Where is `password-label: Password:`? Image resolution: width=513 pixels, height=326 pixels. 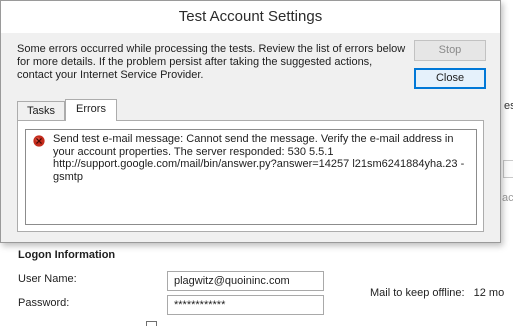 password-label: Password: is located at coordinates (44, 303).